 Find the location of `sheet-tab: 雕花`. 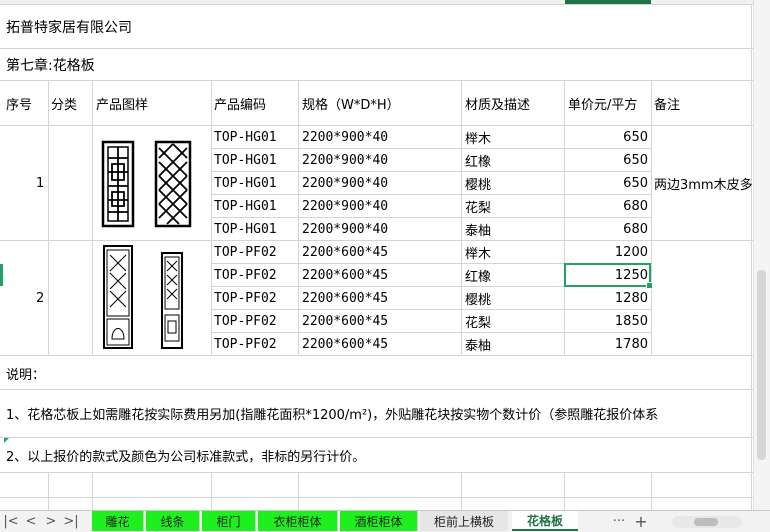

sheet-tab: 雕花 is located at coordinates (118, 521).